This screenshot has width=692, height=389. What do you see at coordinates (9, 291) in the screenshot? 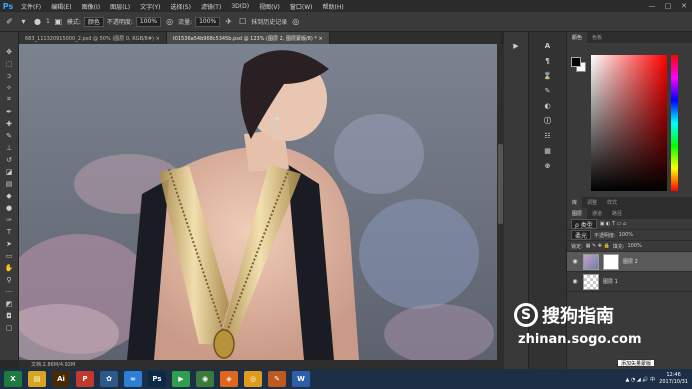
I see `more-tools-icon: ···` at bounding box center [9, 291].